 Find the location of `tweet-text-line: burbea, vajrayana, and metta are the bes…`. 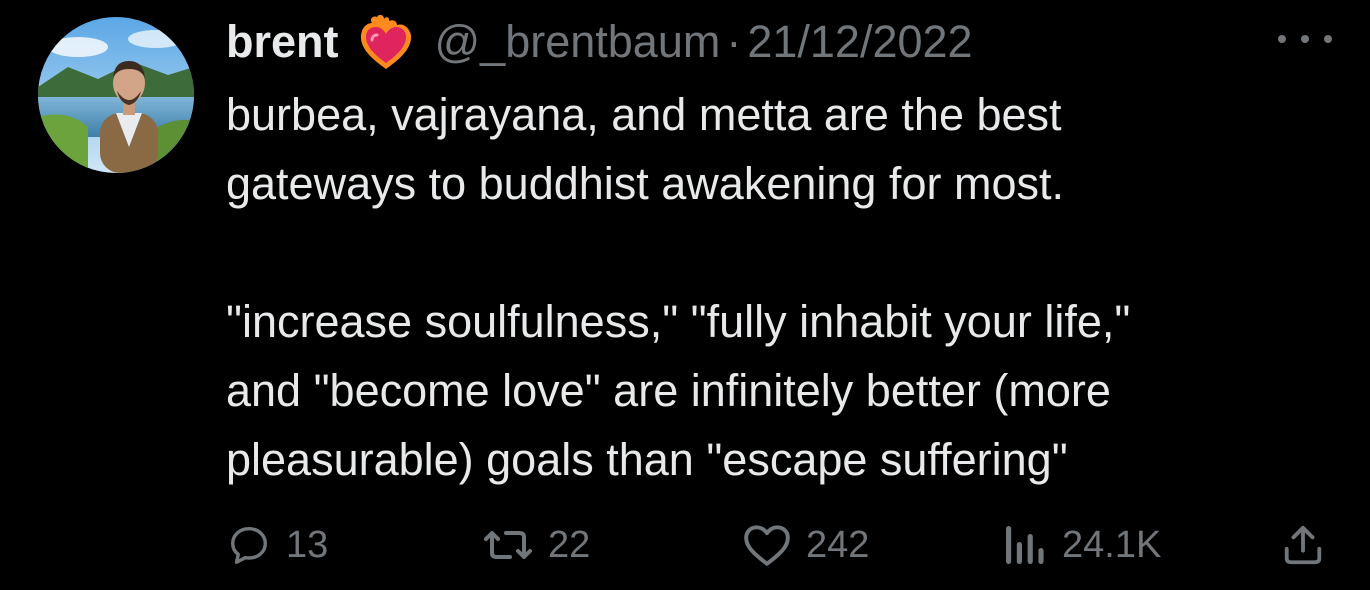

tweet-text-line: burbea, vajrayana, and metta are the bes… is located at coordinates (644, 114).